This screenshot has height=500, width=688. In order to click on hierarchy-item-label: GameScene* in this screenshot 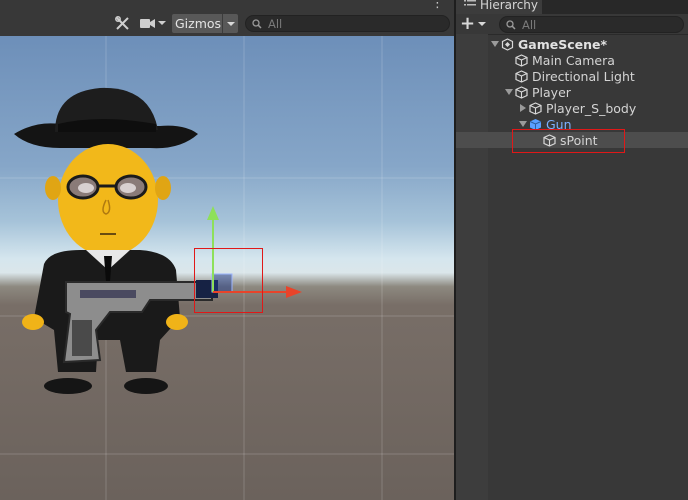, I will do `click(563, 44)`.